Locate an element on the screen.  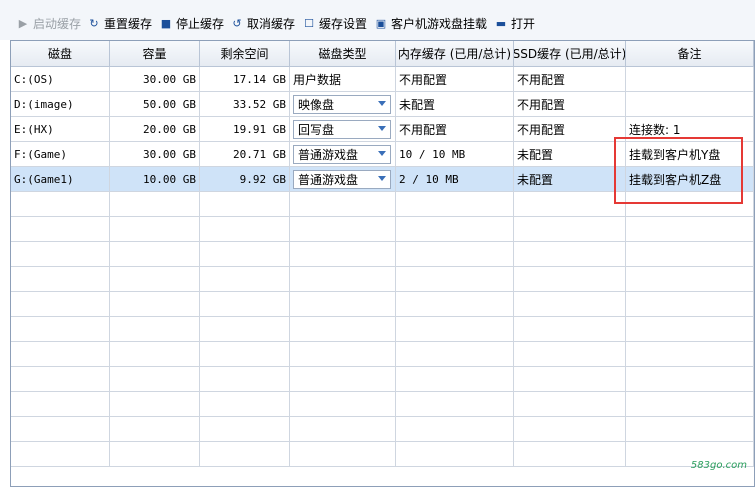
cell-ssd-cache: 不用配置 is located at coordinates (570, 129).